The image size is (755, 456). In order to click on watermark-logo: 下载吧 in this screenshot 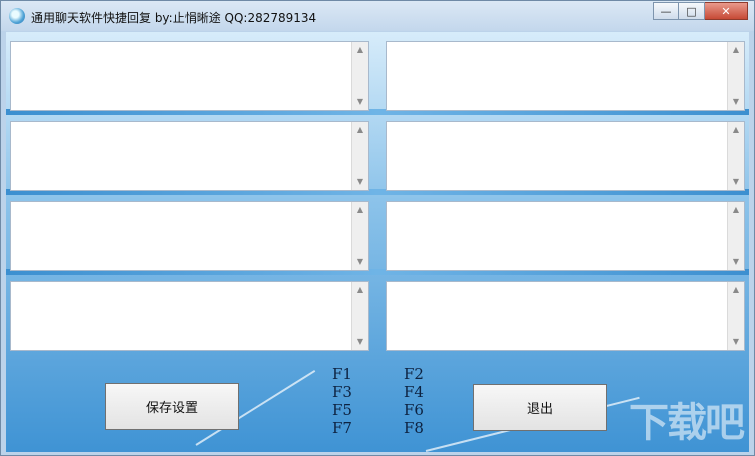, I will do `click(687, 423)`.